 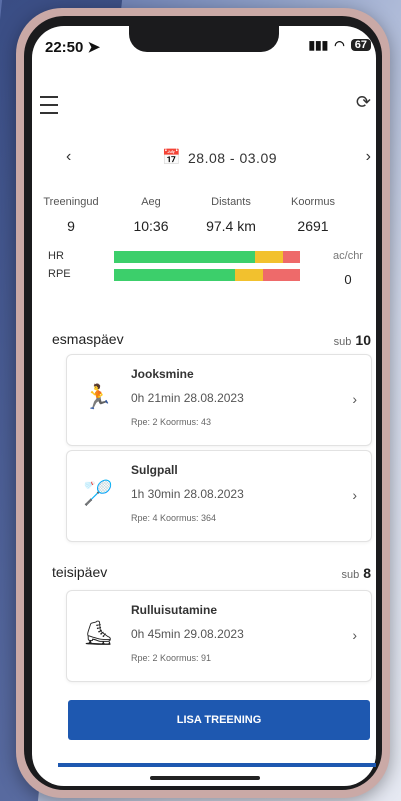 What do you see at coordinates (94, 47) in the screenshot?
I see `location-arrow-icon: ➤` at bounding box center [94, 47].